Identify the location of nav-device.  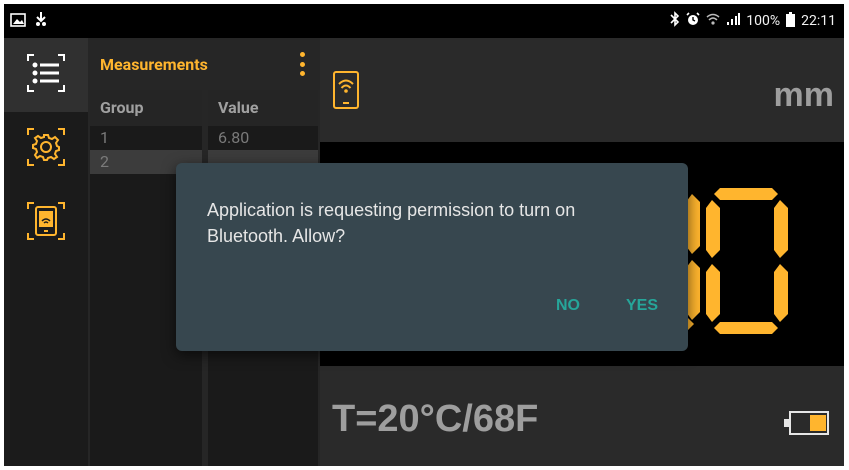
(46, 223).